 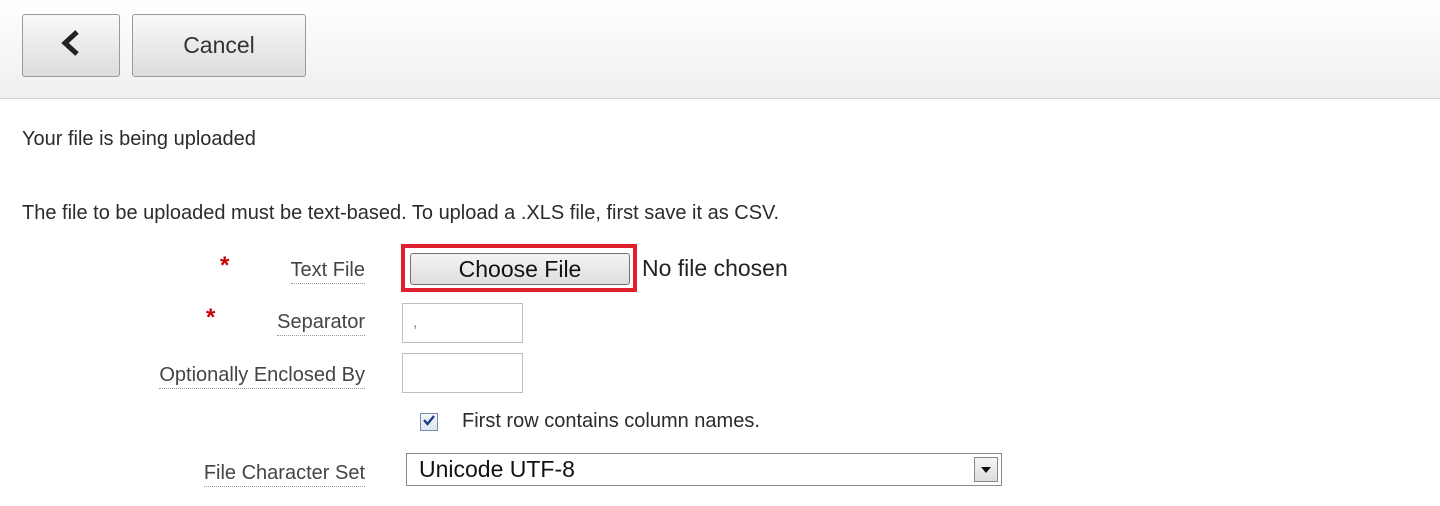 What do you see at coordinates (704, 469) in the screenshot?
I see `charset-select: Unicode UTF-8` at bounding box center [704, 469].